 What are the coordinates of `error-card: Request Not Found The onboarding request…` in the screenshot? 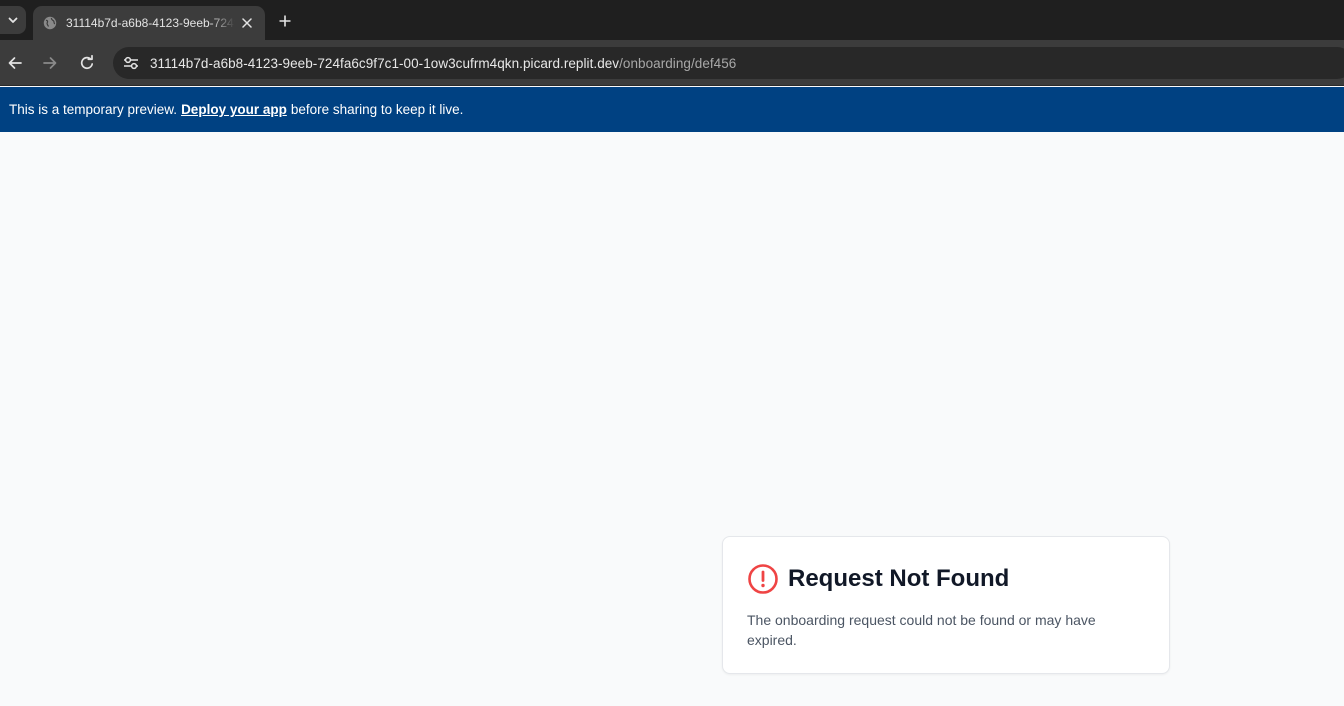 It's located at (946, 605).